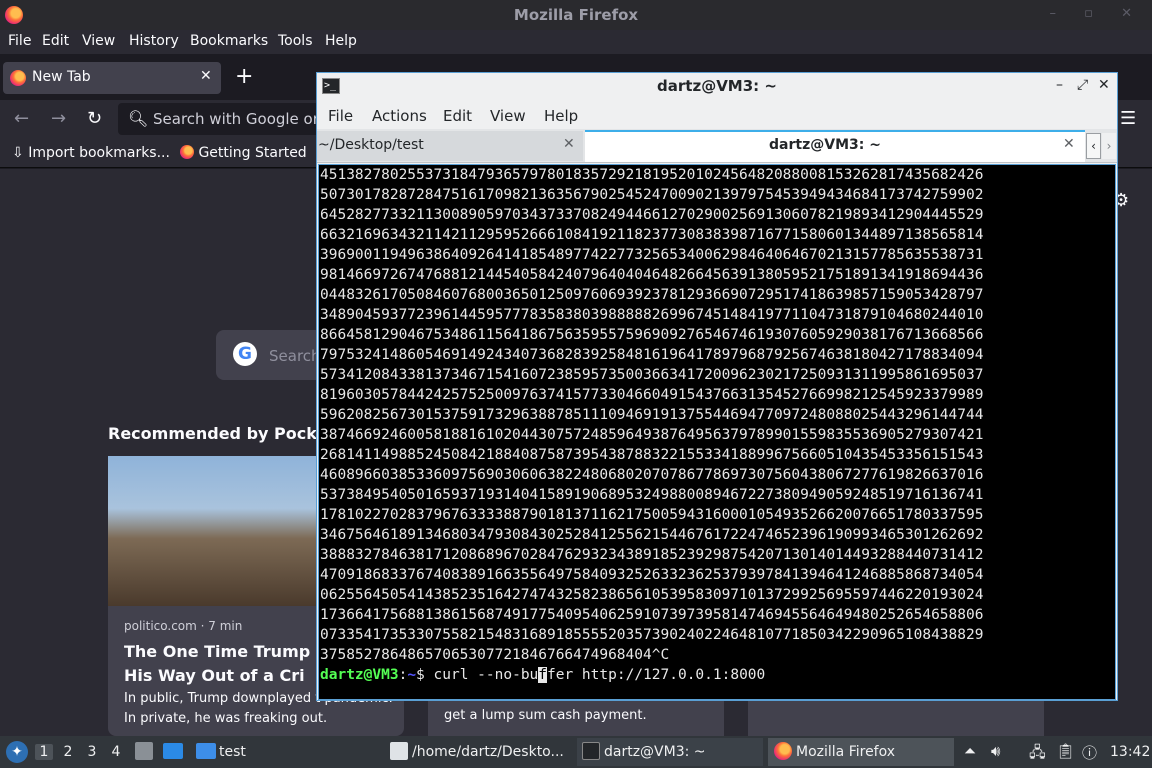 This screenshot has width=1152, height=768. Describe the element at coordinates (591, 751) in the screenshot. I see `terminal-icon` at that location.